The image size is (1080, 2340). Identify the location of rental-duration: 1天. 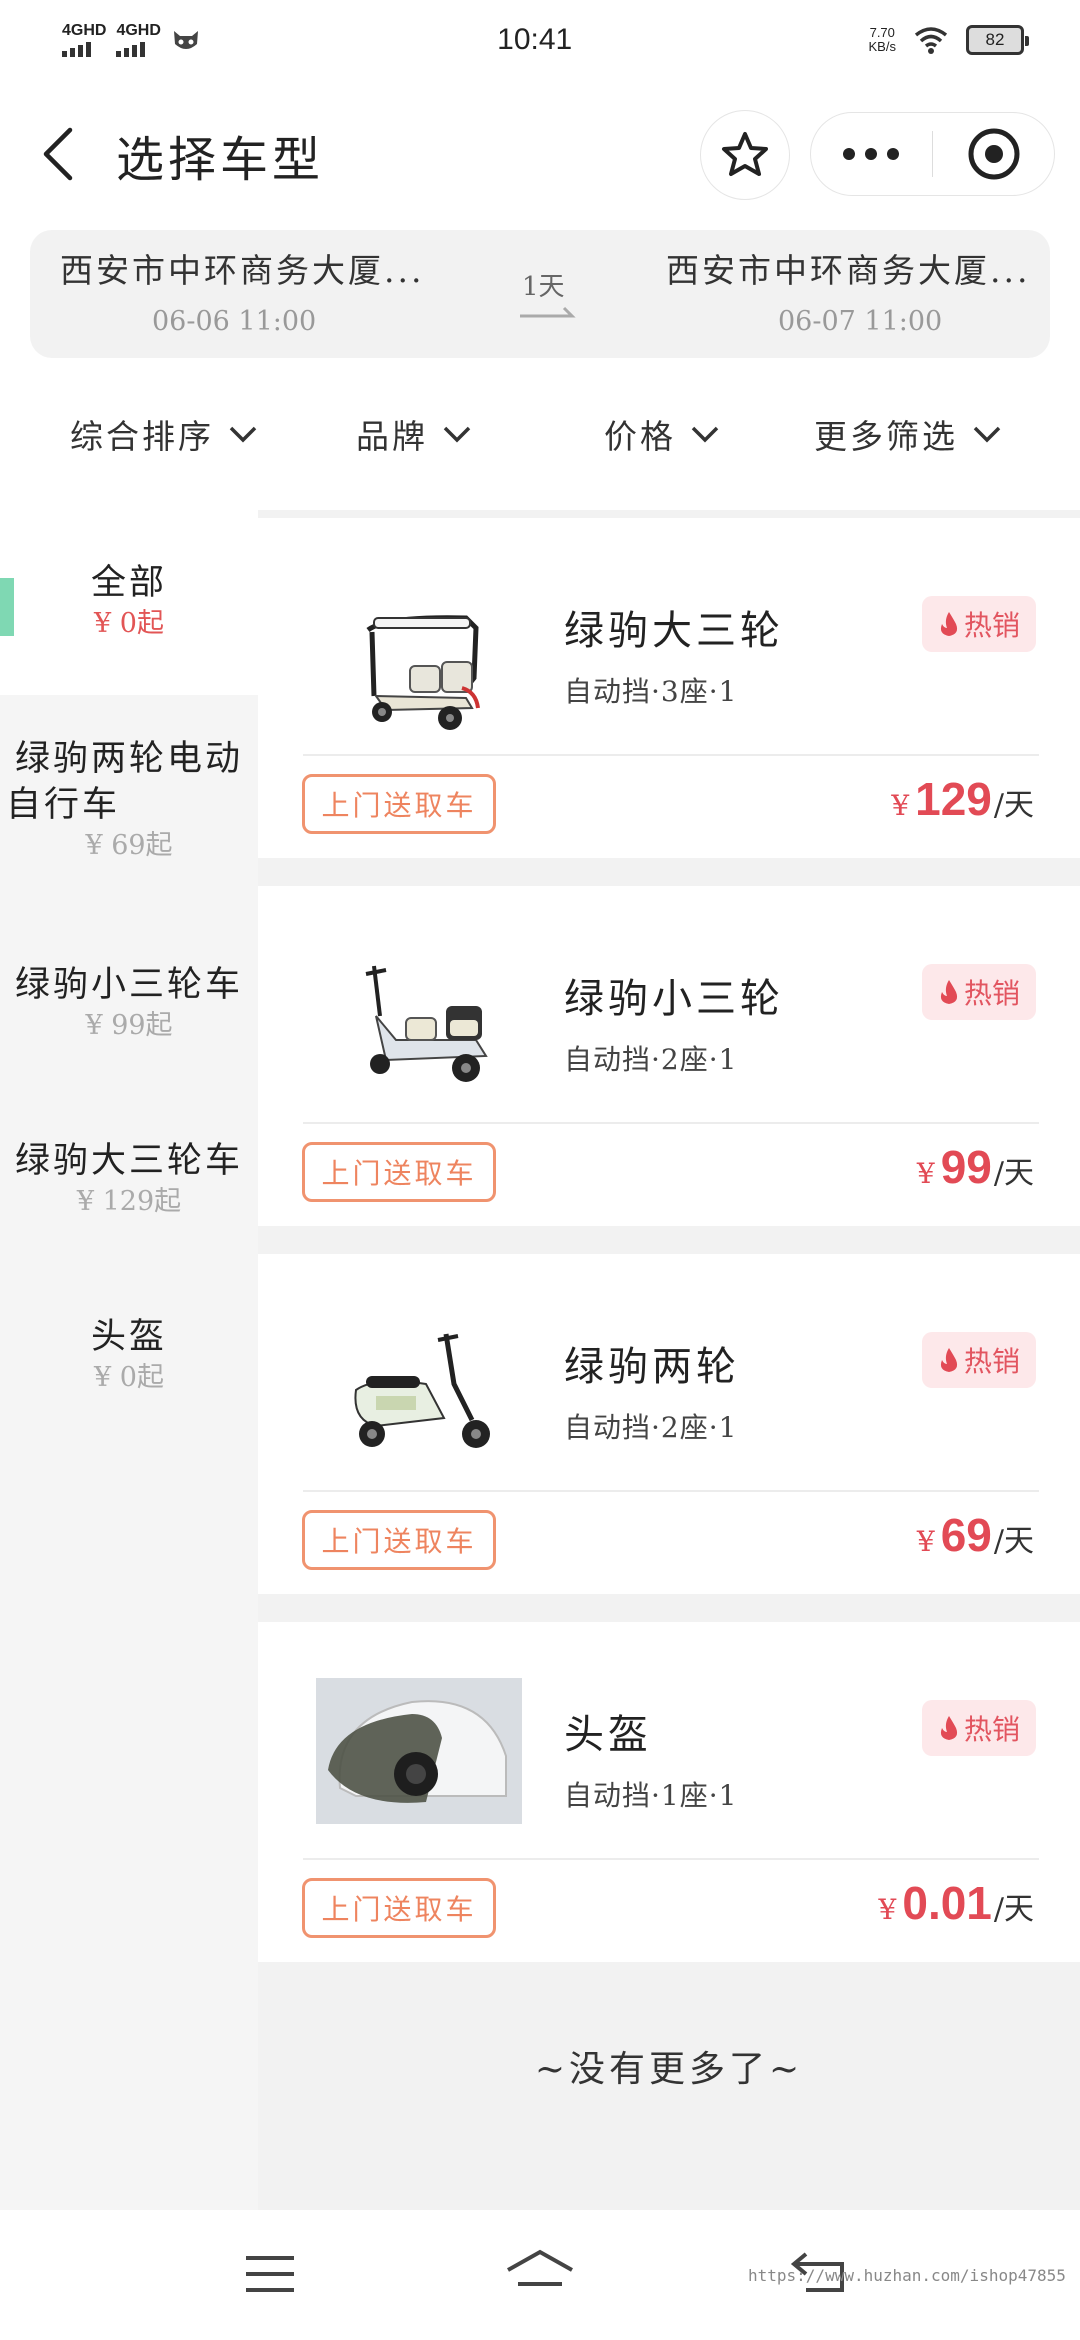
(543, 287).